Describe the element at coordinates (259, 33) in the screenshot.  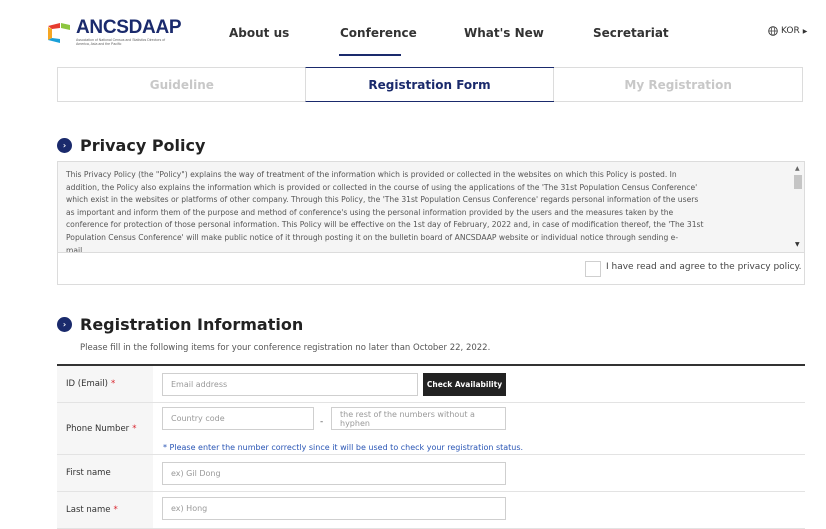
I see `nav-about-us: About us` at that location.